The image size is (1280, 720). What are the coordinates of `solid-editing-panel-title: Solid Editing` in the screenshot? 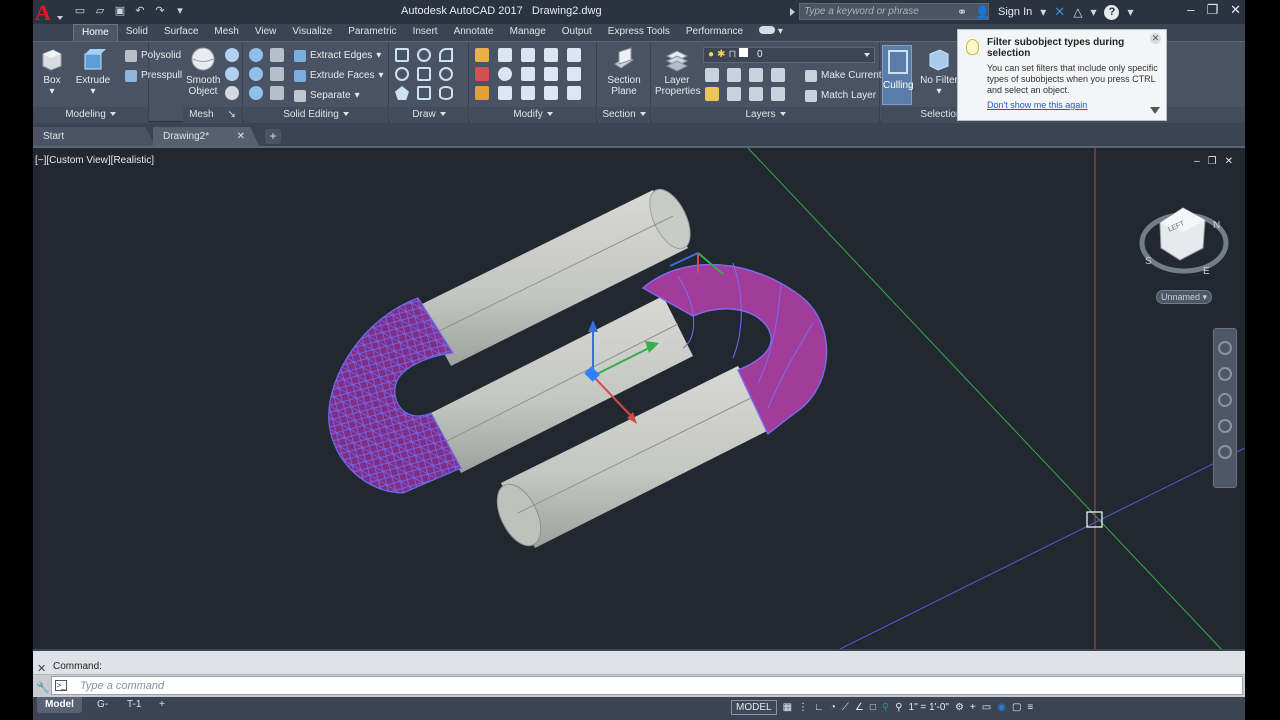 It's located at (316, 115).